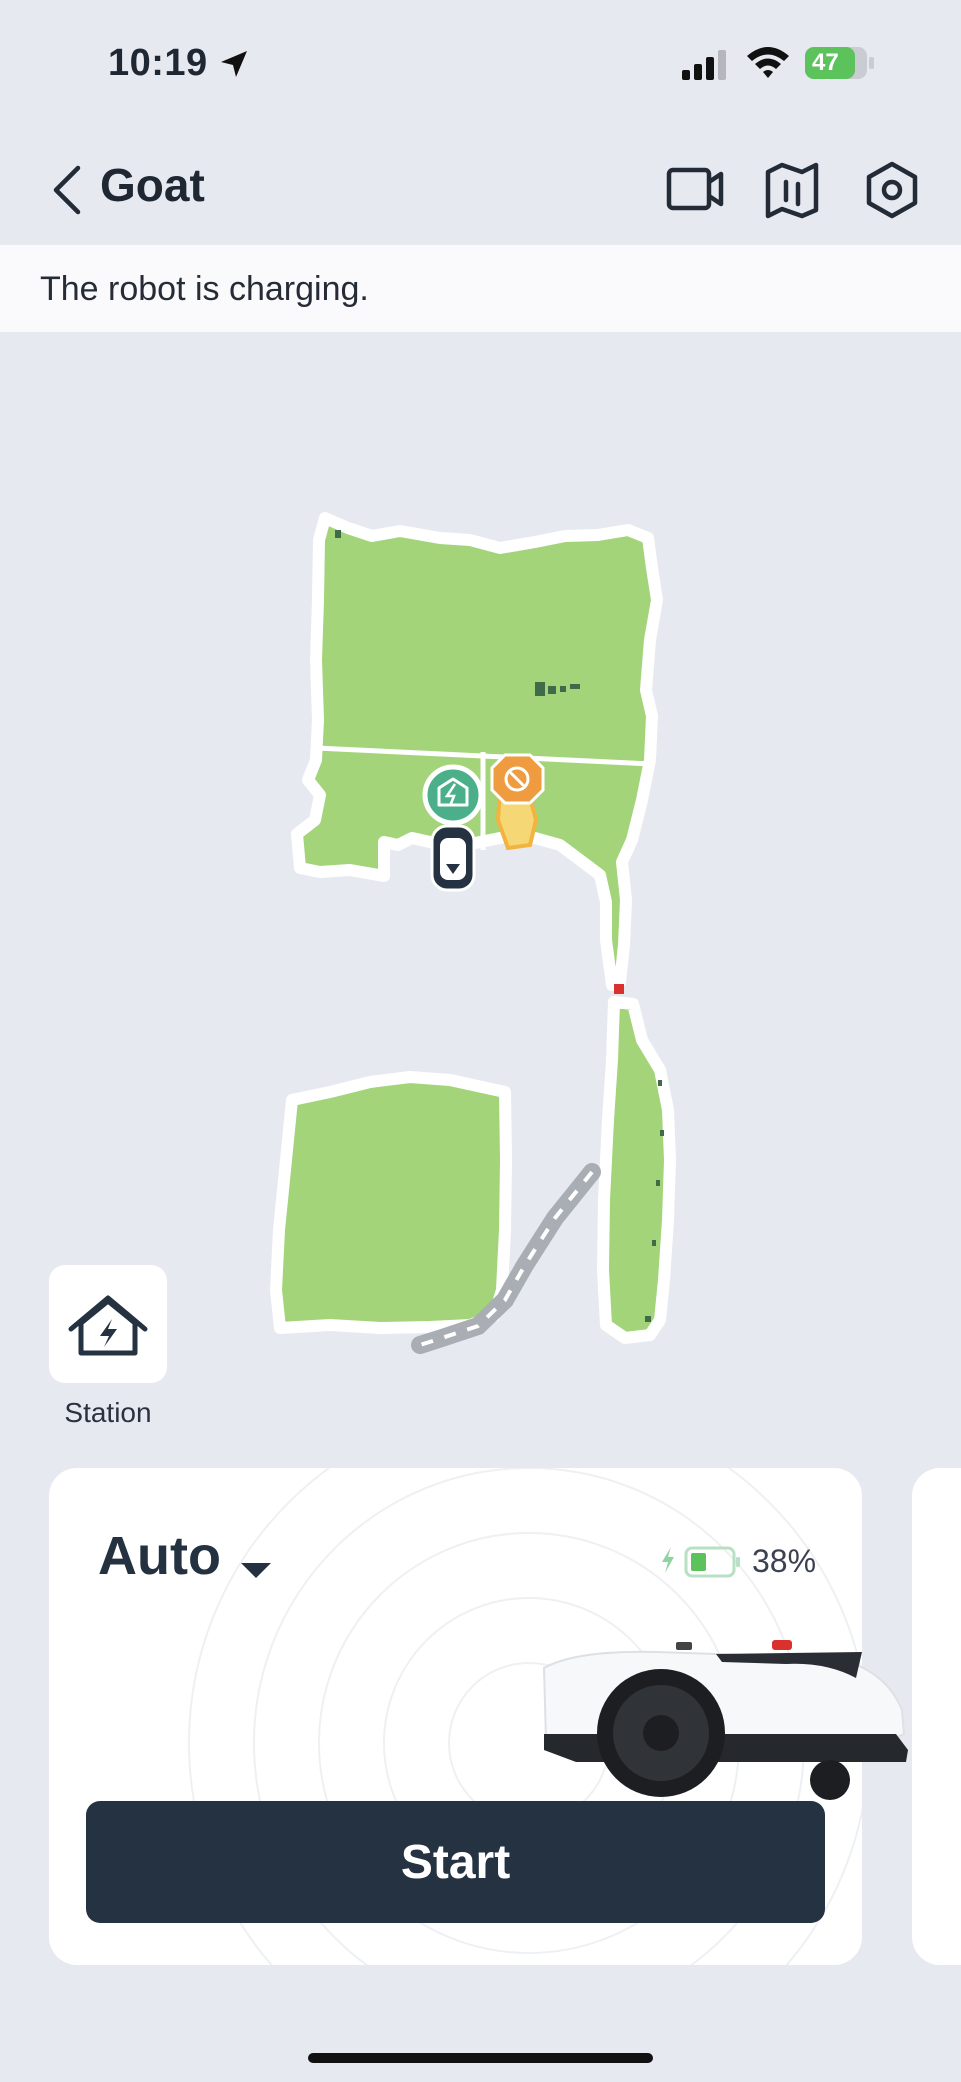 Image resolution: width=961 pixels, height=2082 pixels. What do you see at coordinates (256, 1570) in the screenshot?
I see `caret-down-icon` at bounding box center [256, 1570].